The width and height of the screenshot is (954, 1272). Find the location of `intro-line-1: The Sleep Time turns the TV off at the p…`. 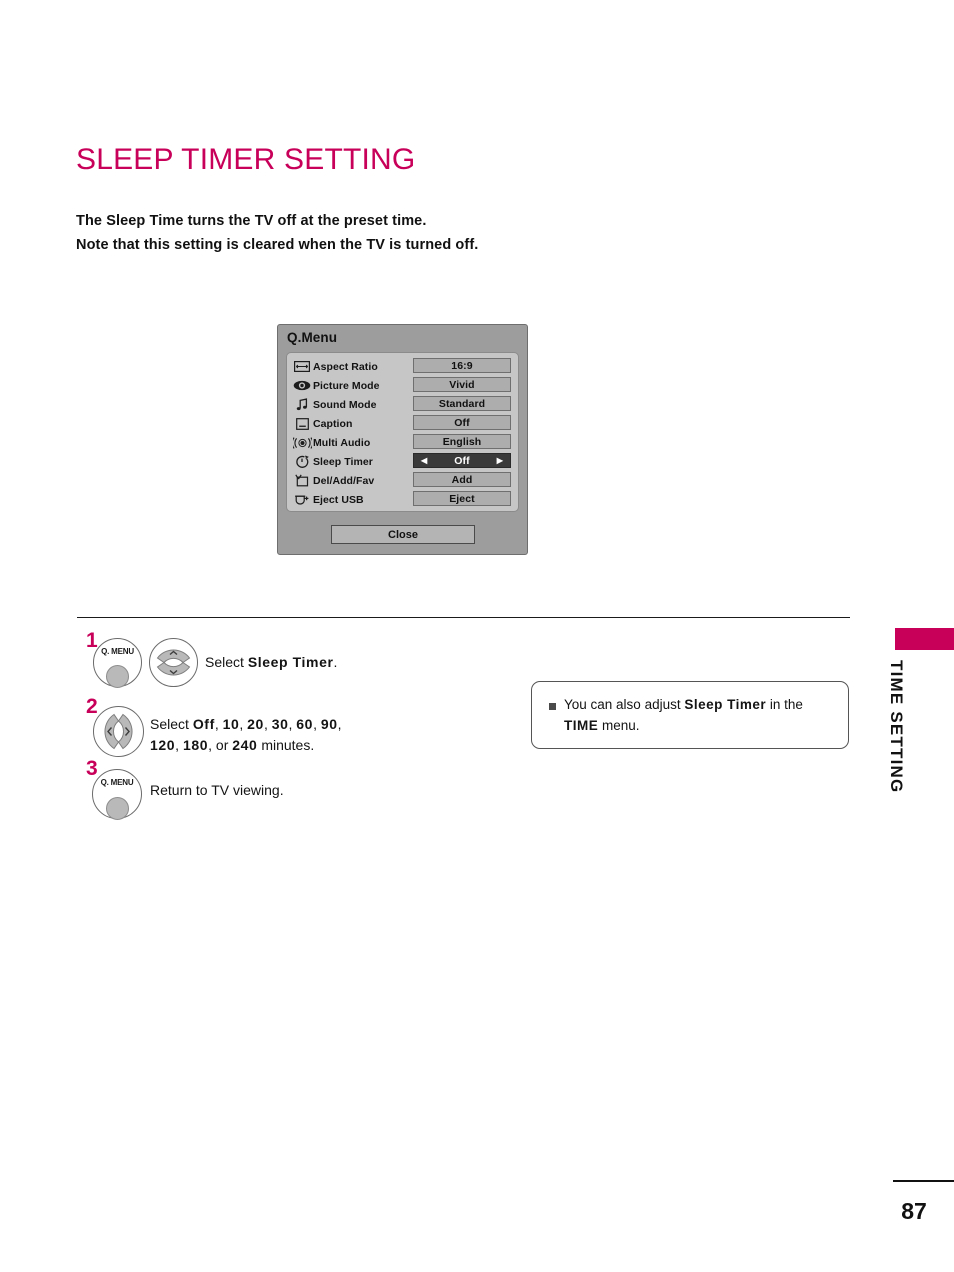

intro-line-1: The Sleep Time turns the TV off at the p… is located at coordinates (251, 221).